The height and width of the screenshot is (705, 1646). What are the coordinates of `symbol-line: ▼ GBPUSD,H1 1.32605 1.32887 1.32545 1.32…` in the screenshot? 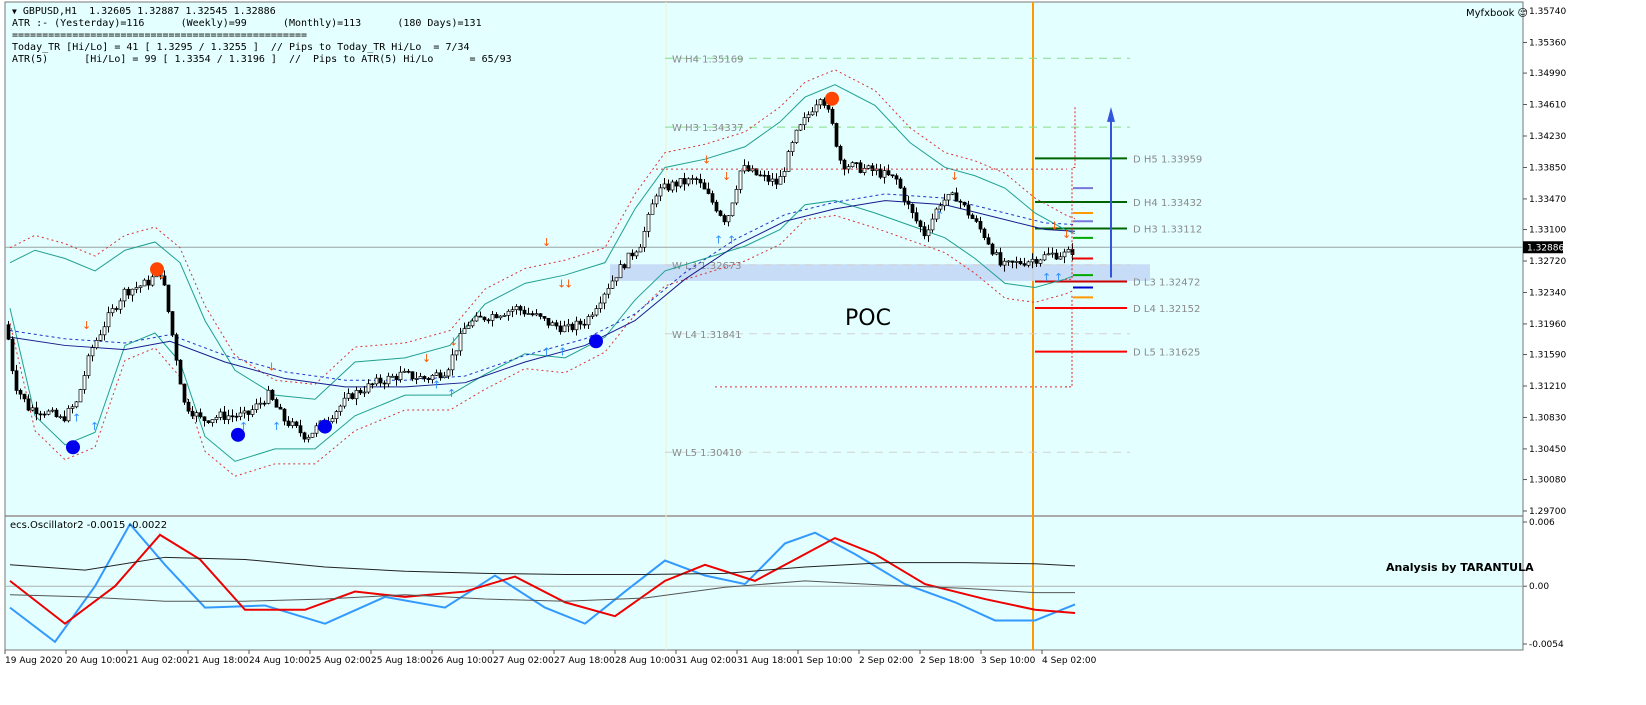 It's located at (144, 11).